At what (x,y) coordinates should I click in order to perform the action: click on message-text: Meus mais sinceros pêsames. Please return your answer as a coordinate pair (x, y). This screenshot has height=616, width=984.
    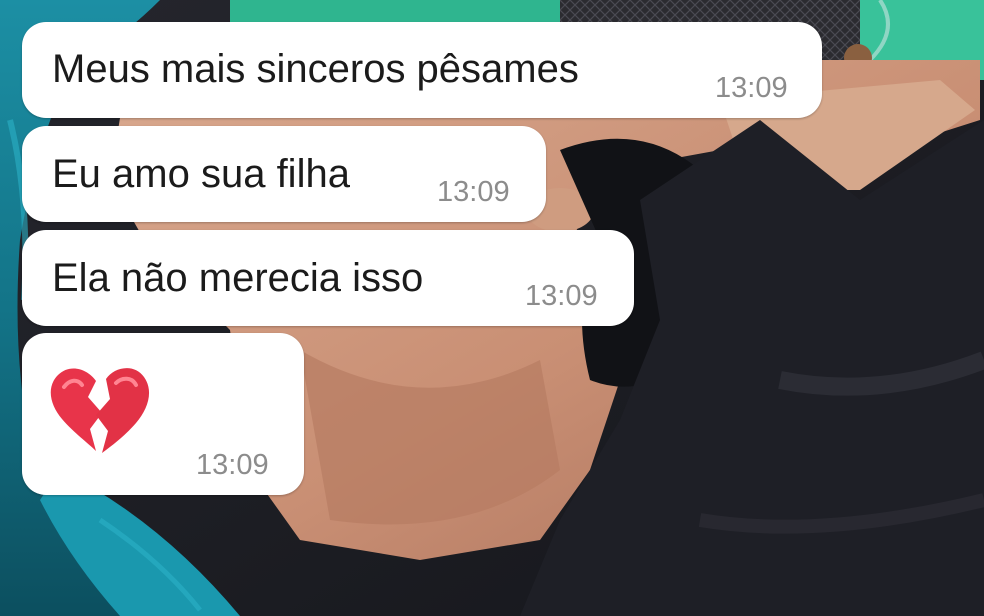
    Looking at the image, I should click on (315, 69).